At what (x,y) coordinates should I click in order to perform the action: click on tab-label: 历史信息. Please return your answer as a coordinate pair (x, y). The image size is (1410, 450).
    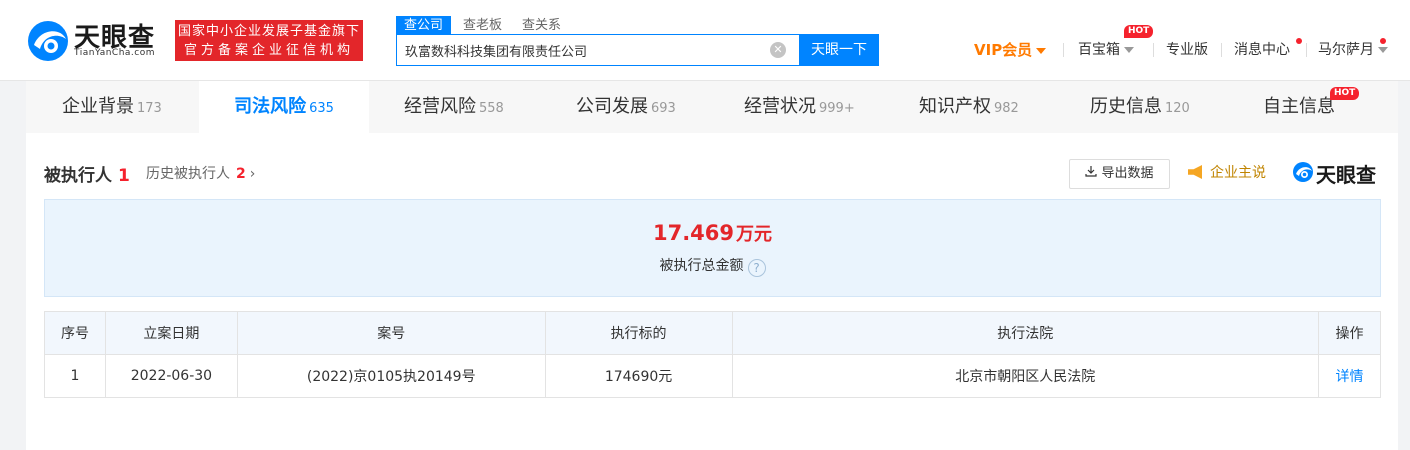
    Looking at the image, I should click on (1126, 106).